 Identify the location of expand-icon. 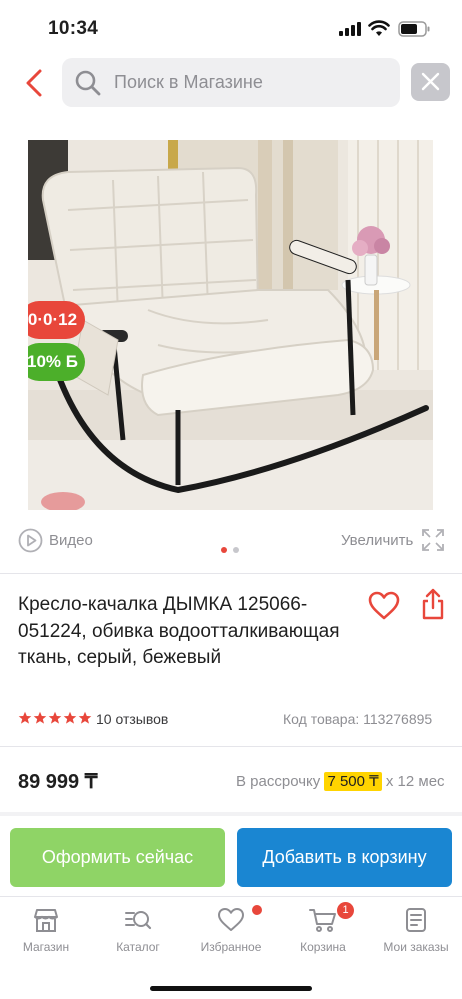
(433, 540).